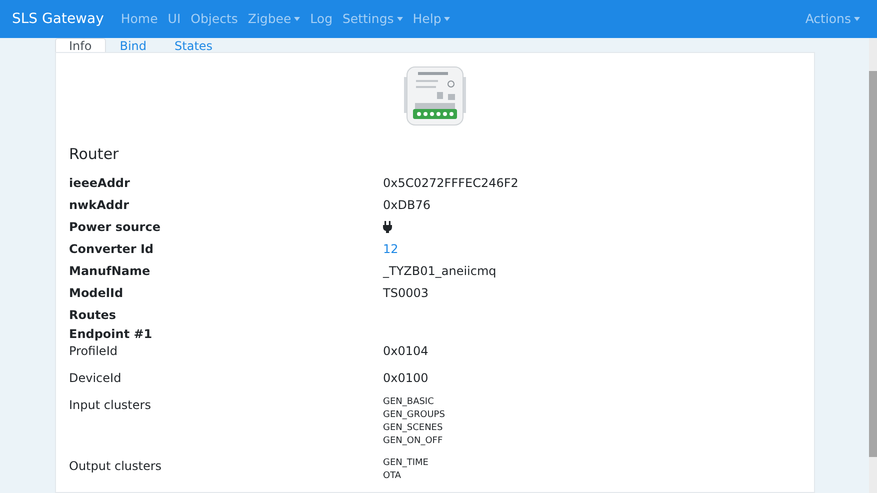 The height and width of the screenshot is (493, 877). Describe the element at coordinates (214, 19) in the screenshot. I see `nav-link: Objects` at that location.